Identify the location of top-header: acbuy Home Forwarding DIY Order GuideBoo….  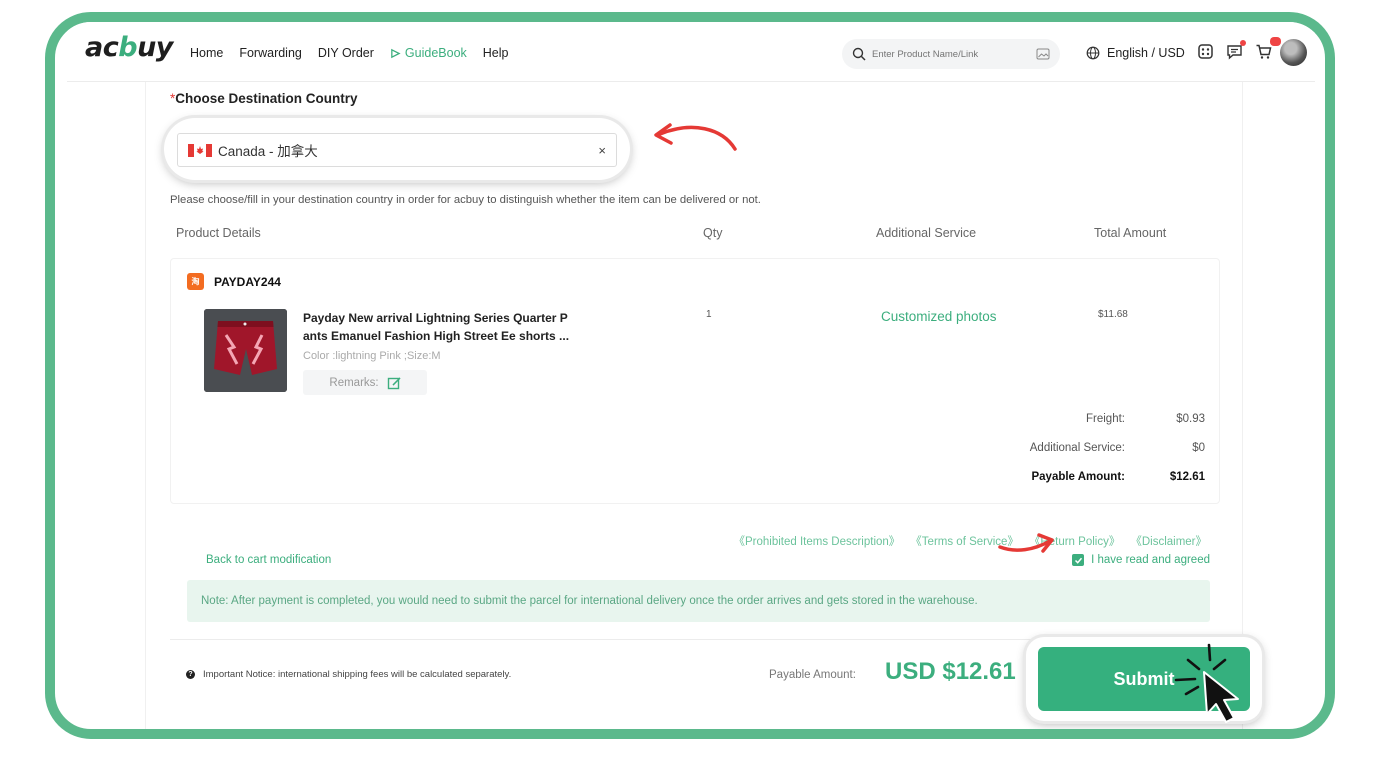
(691, 52).